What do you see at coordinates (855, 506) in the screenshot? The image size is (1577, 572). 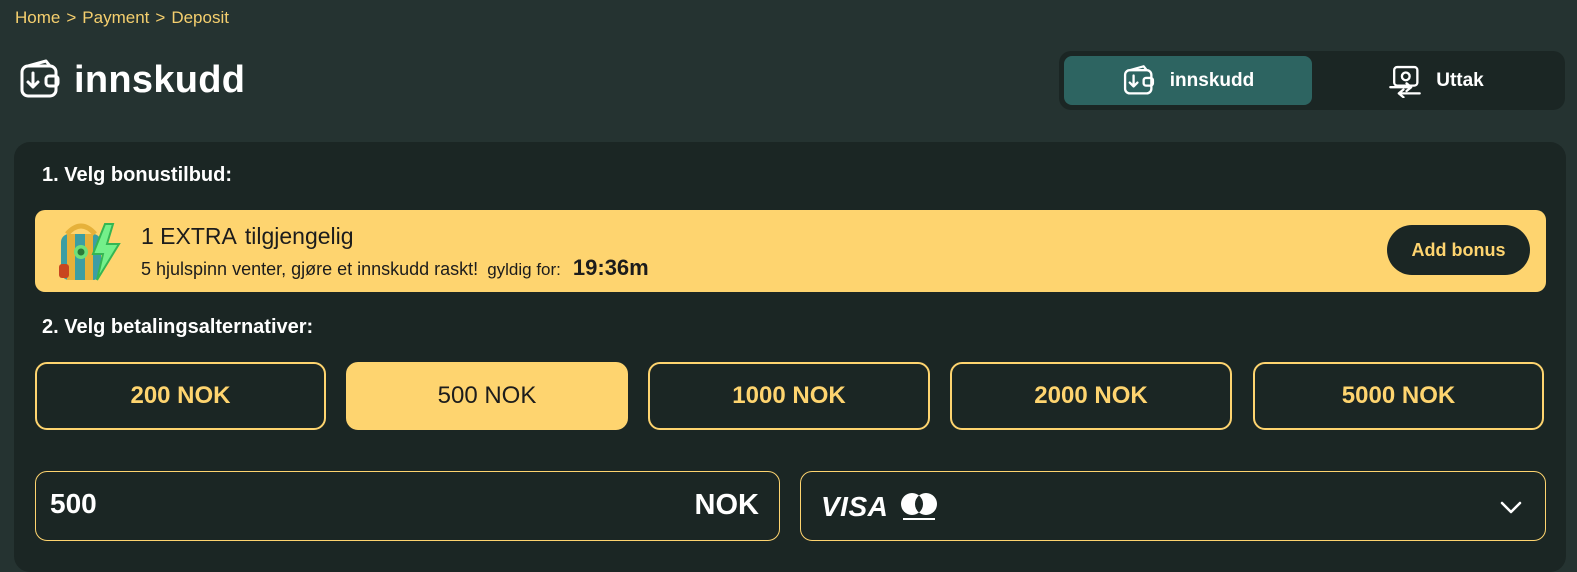 I see `visa-logo: VISA` at bounding box center [855, 506].